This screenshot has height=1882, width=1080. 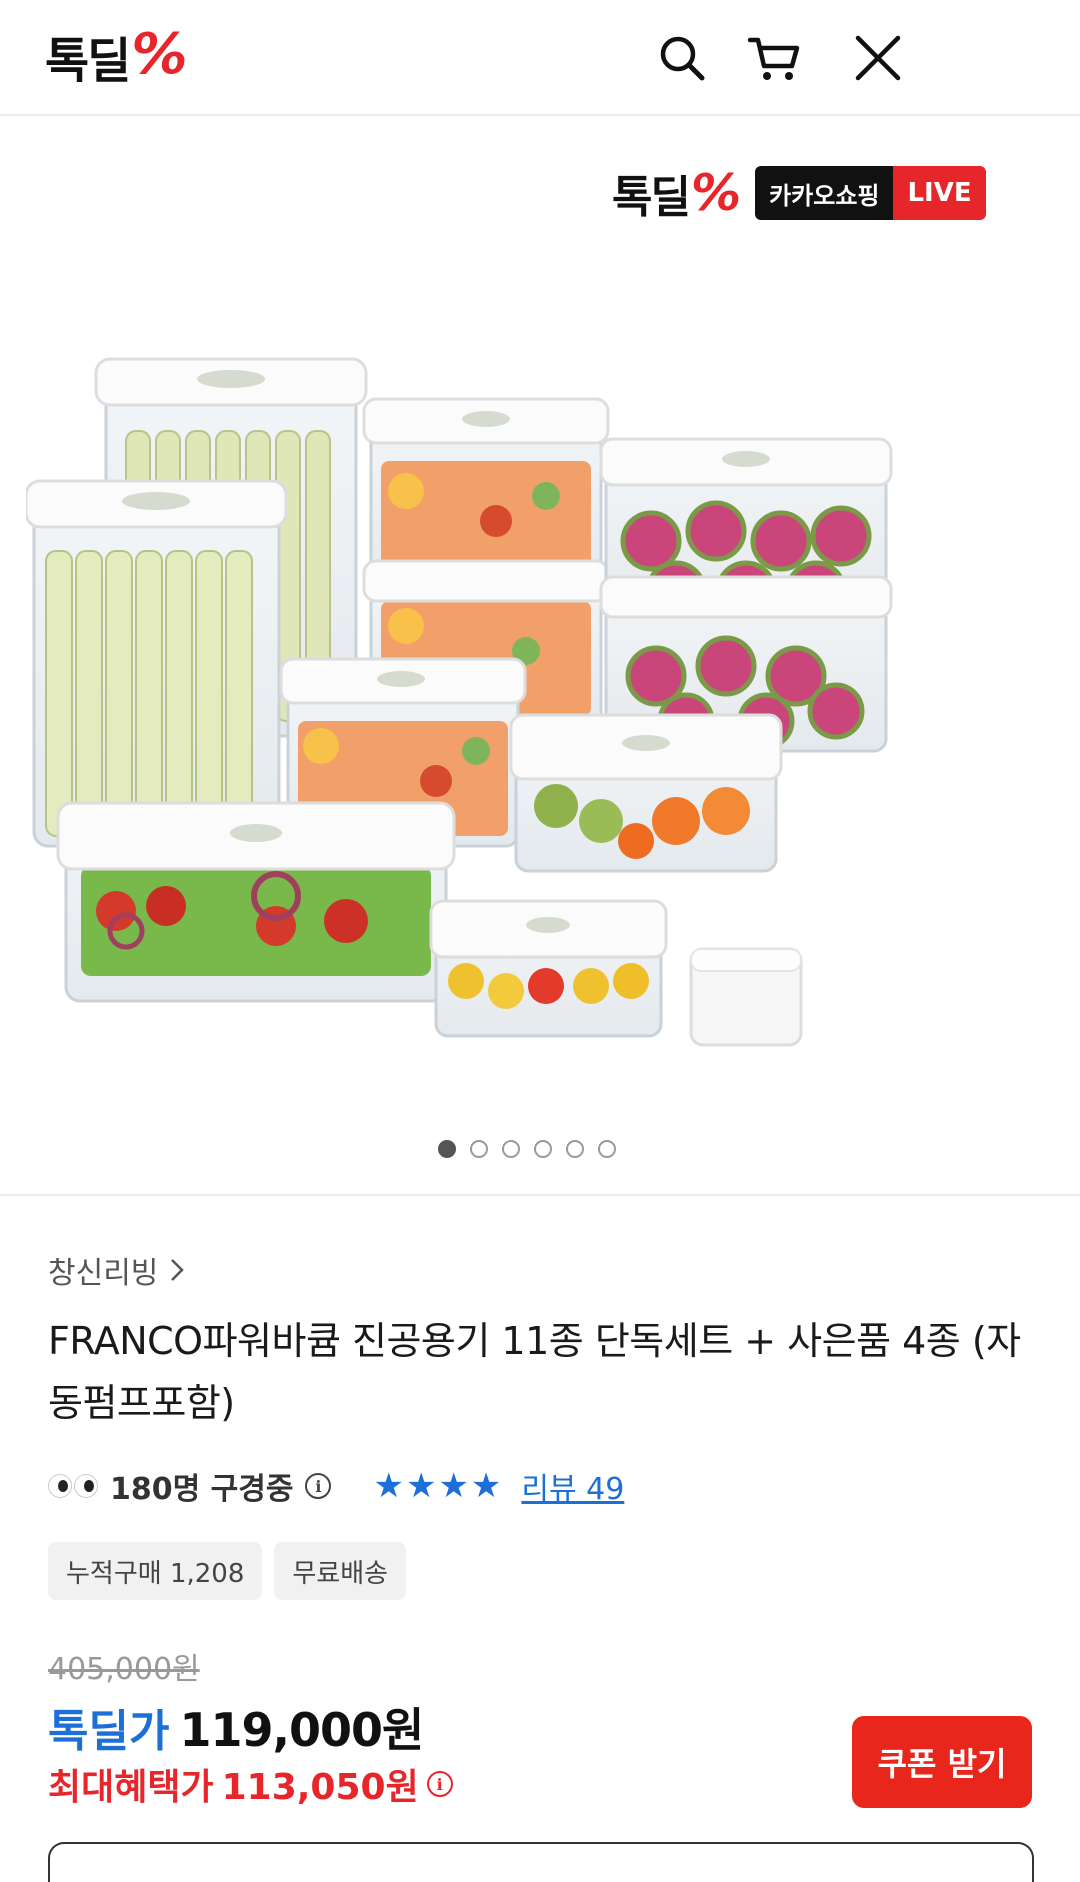 What do you see at coordinates (541, 1862) in the screenshot?
I see `next-section-edge` at bounding box center [541, 1862].